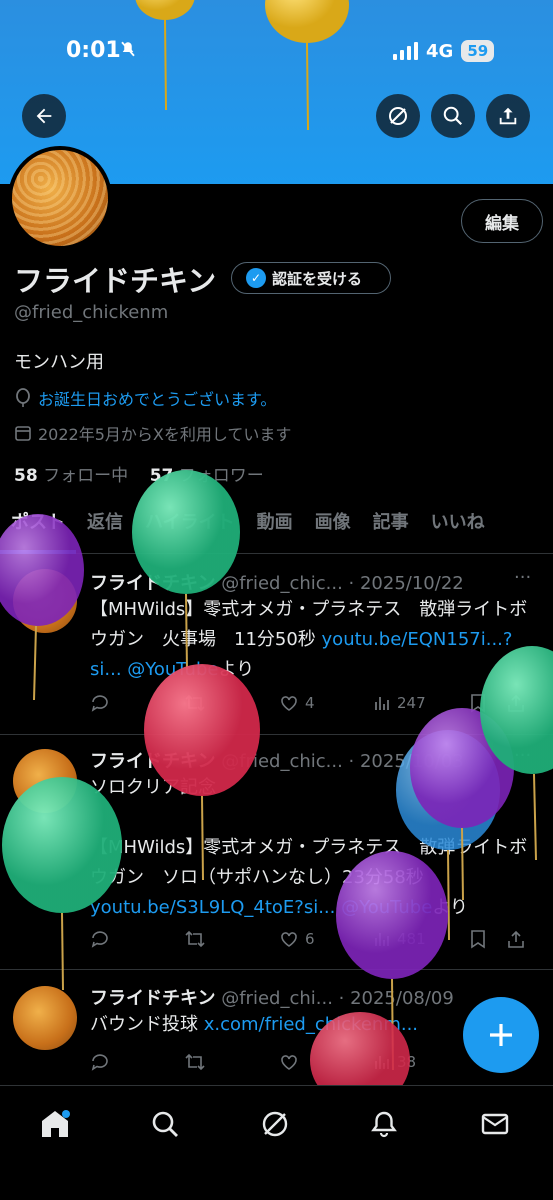  What do you see at coordinates (326, 703) in the screenshot?
I see `like-button: 4` at bounding box center [326, 703].